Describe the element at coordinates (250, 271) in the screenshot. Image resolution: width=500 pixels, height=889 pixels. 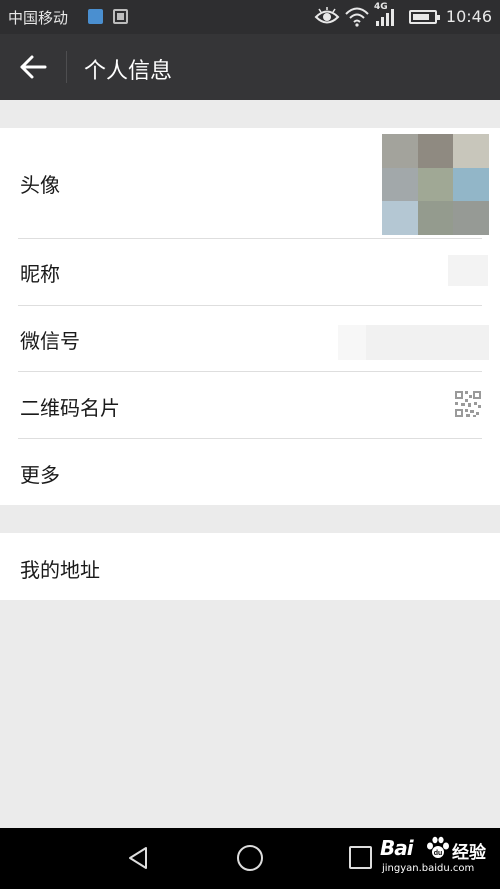
I see `profile-nickname-row: 昵称` at that location.